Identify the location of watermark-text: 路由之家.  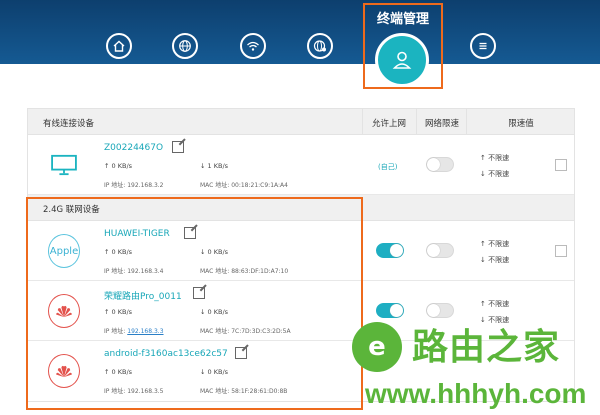
(486, 347).